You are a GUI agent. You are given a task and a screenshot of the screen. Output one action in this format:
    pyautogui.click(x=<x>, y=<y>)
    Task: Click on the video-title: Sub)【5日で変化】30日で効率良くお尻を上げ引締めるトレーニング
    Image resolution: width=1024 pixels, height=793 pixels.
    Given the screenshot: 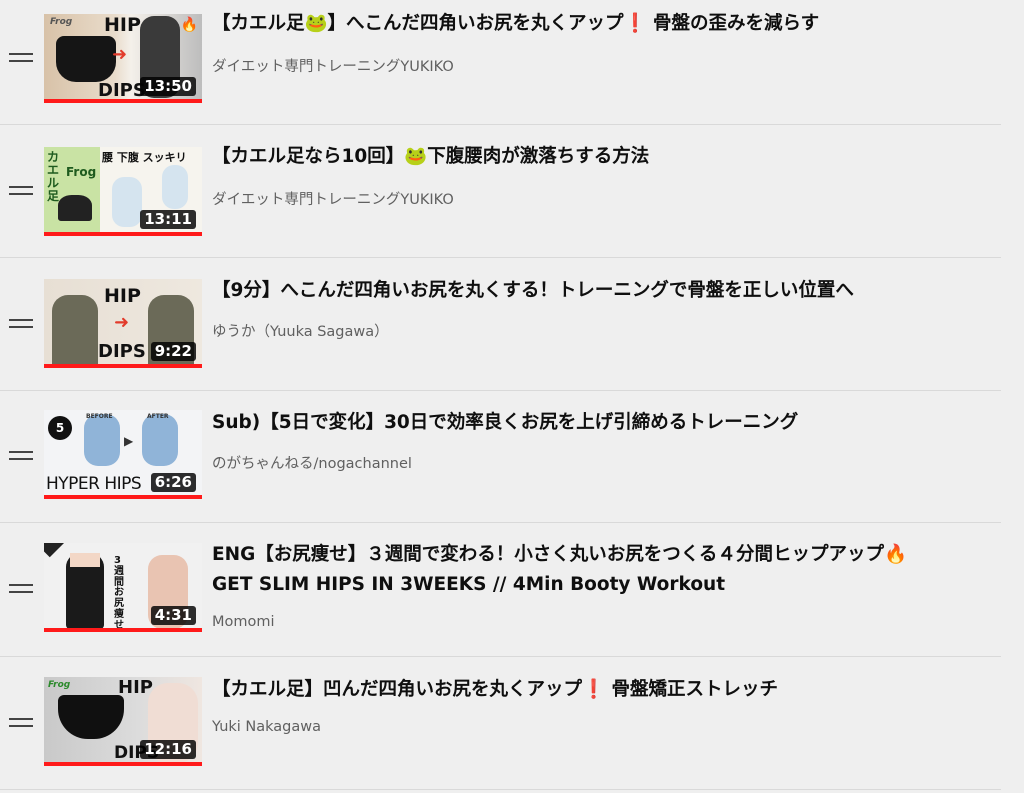 What is the action you would take?
    pyautogui.click(x=603, y=423)
    